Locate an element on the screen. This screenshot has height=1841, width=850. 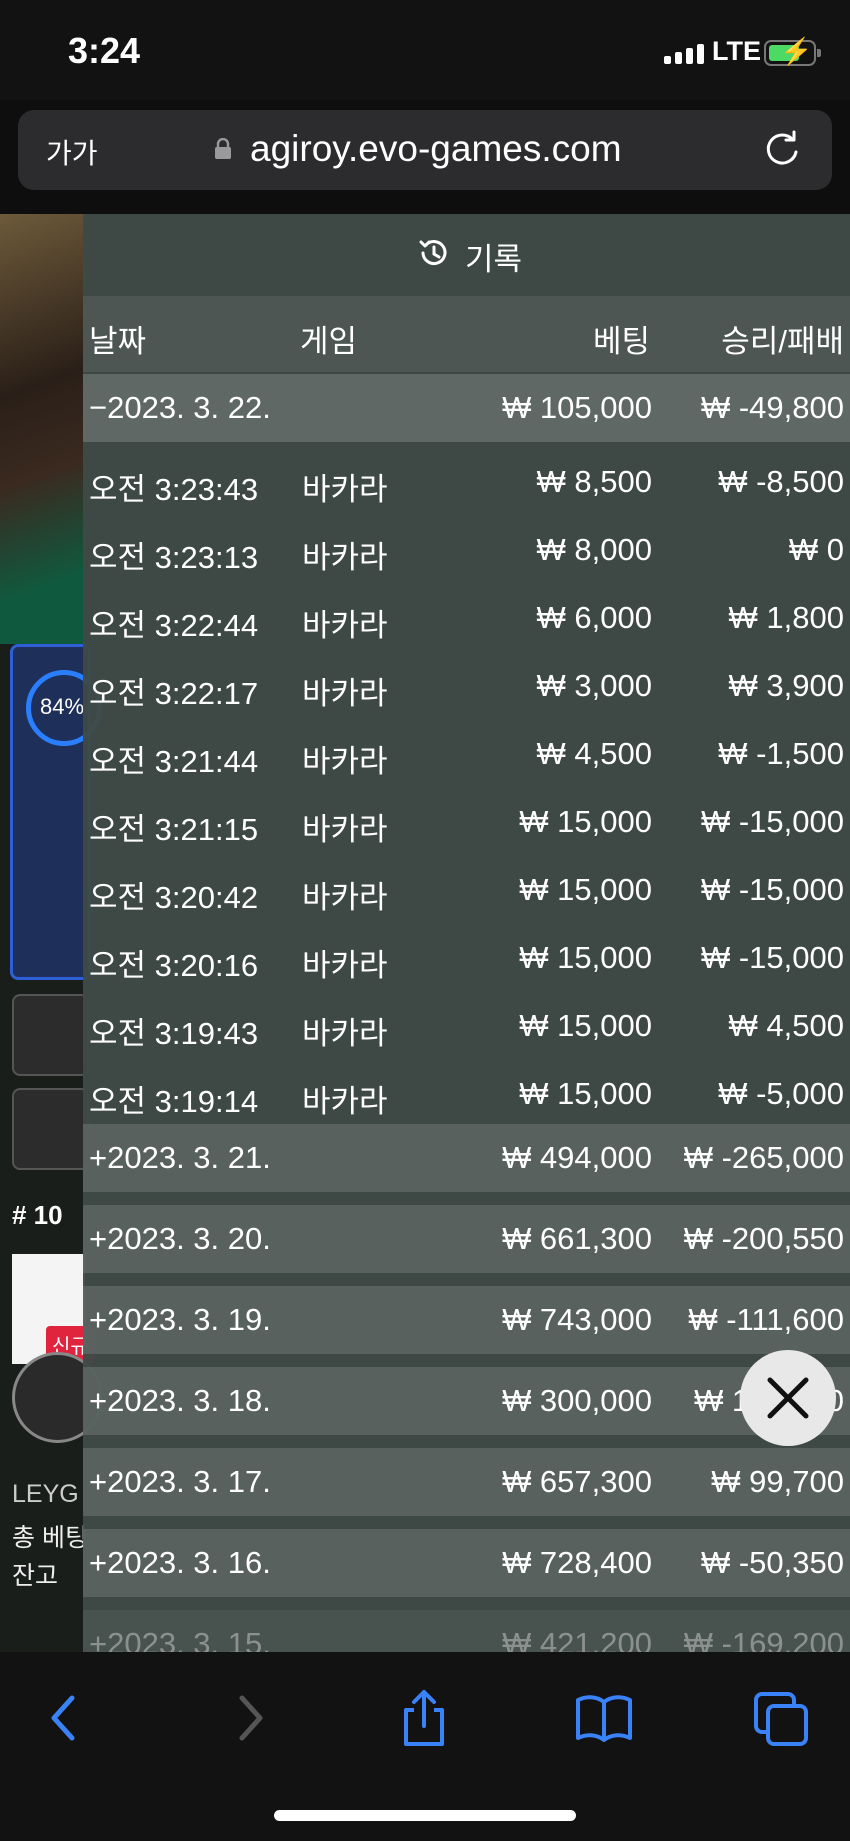
bet-row: 오전 3:20:16 바카라 ₩ 15,000 ₩ -15,000 is located at coordinates (466, 958).